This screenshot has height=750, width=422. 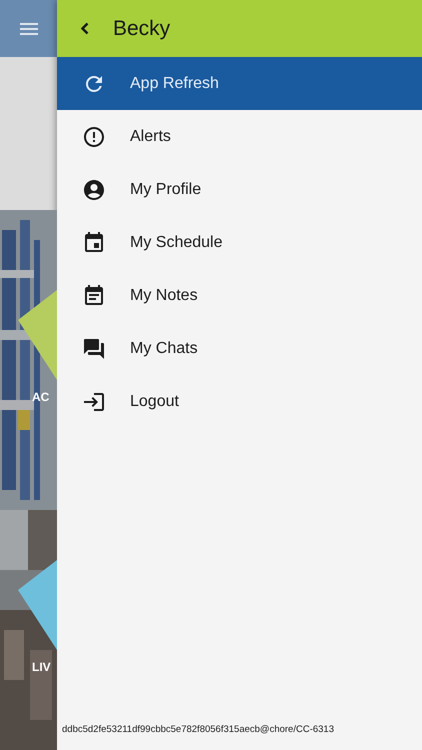 I want to click on menu-label: Logout, so click(x=154, y=402).